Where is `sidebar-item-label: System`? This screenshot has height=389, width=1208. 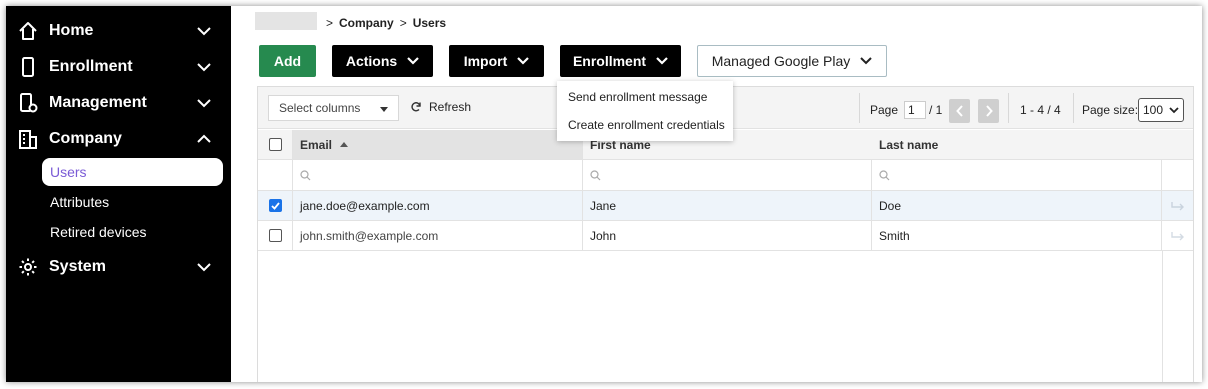
sidebar-item-label: System is located at coordinates (77, 266).